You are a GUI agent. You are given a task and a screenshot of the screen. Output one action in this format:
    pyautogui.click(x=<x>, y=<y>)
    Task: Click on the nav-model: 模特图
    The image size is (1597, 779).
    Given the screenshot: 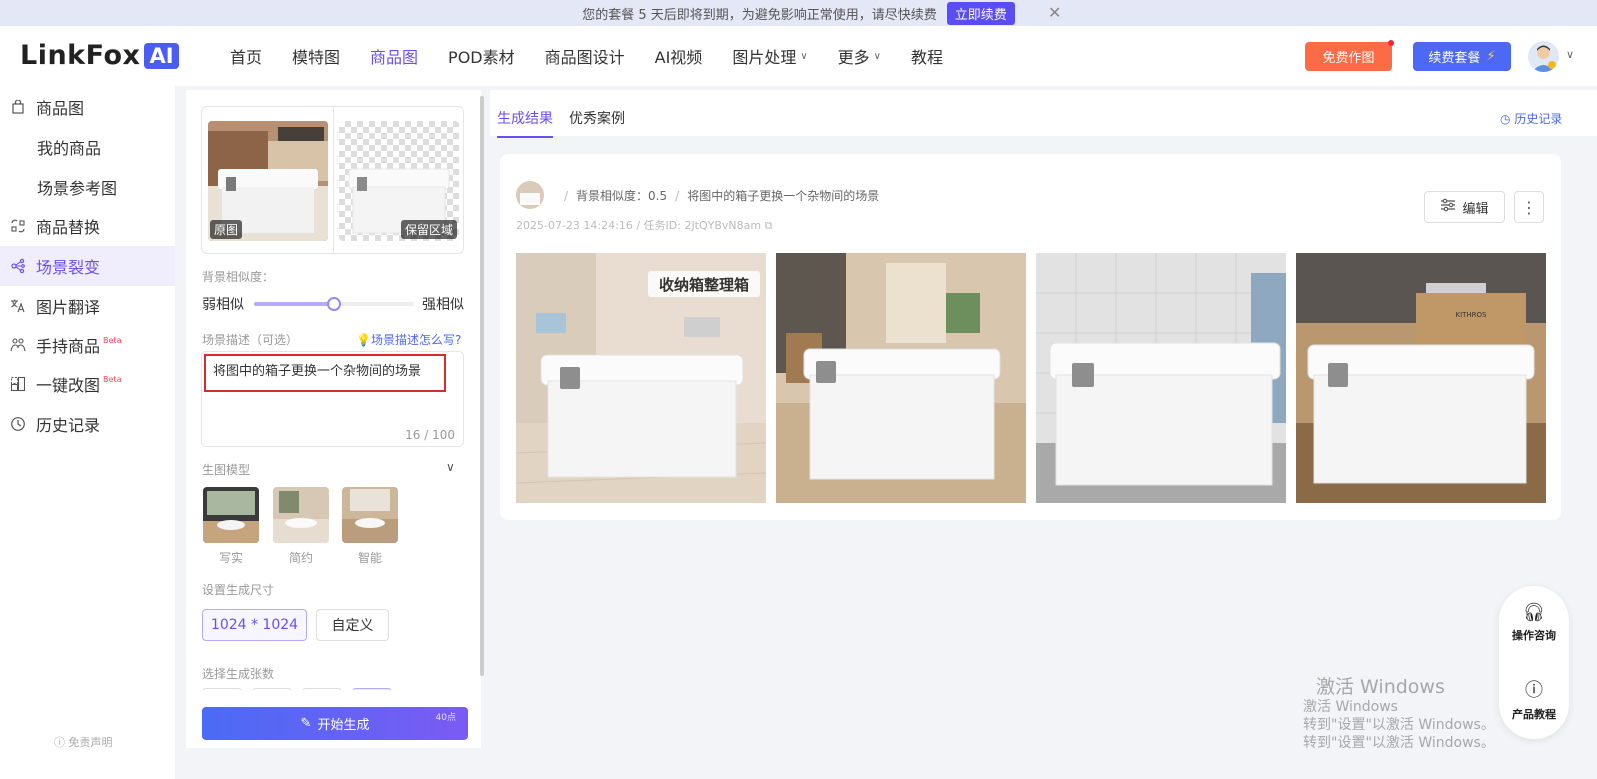 What is the action you would take?
    pyautogui.click(x=316, y=56)
    